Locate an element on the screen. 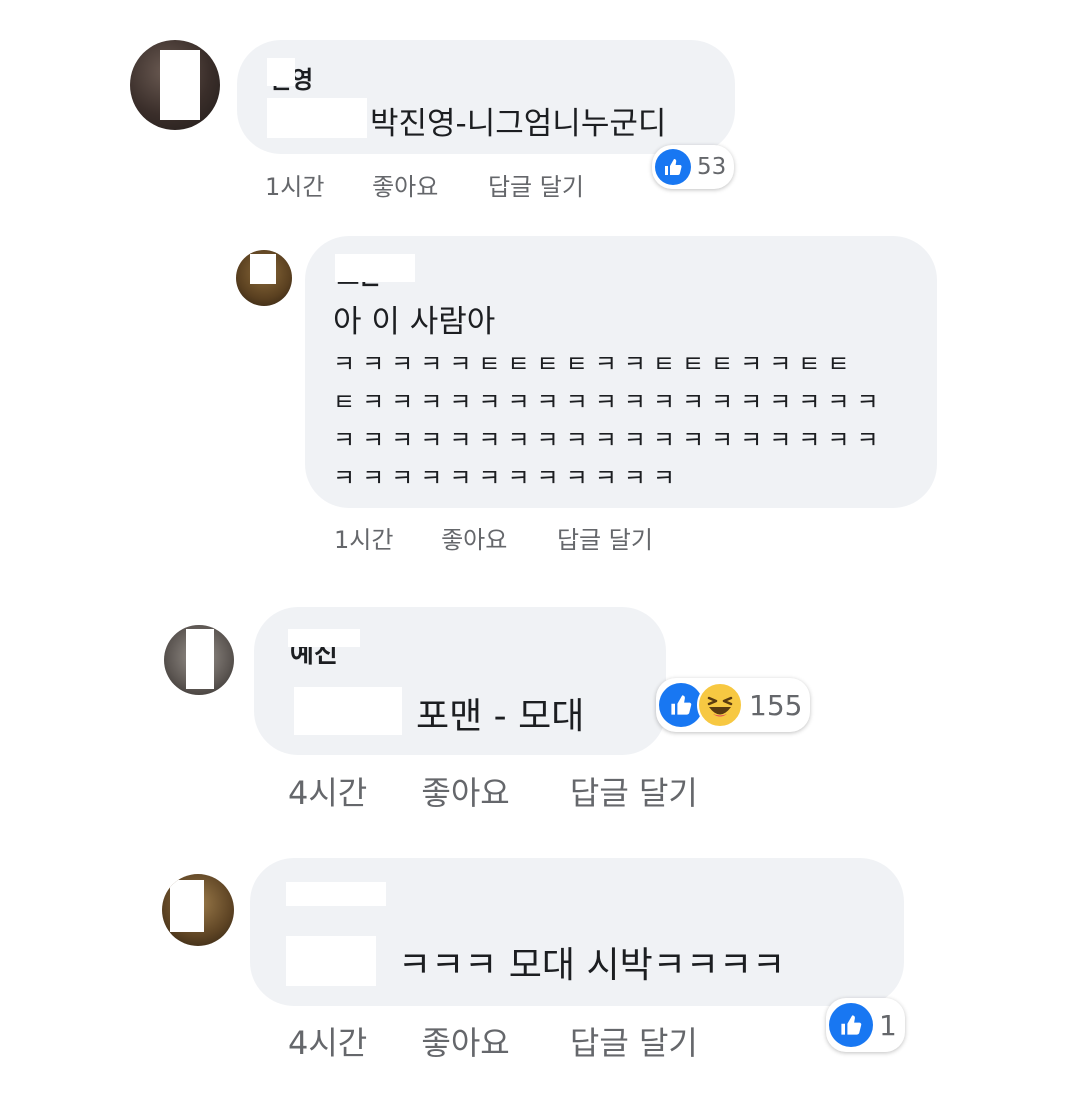 The image size is (1080, 1112). comment-text-line: ㅋㅋㅋㅋㅋㅋㅋㅋㅋㅋㅋㅋ is located at coordinates (507, 478).